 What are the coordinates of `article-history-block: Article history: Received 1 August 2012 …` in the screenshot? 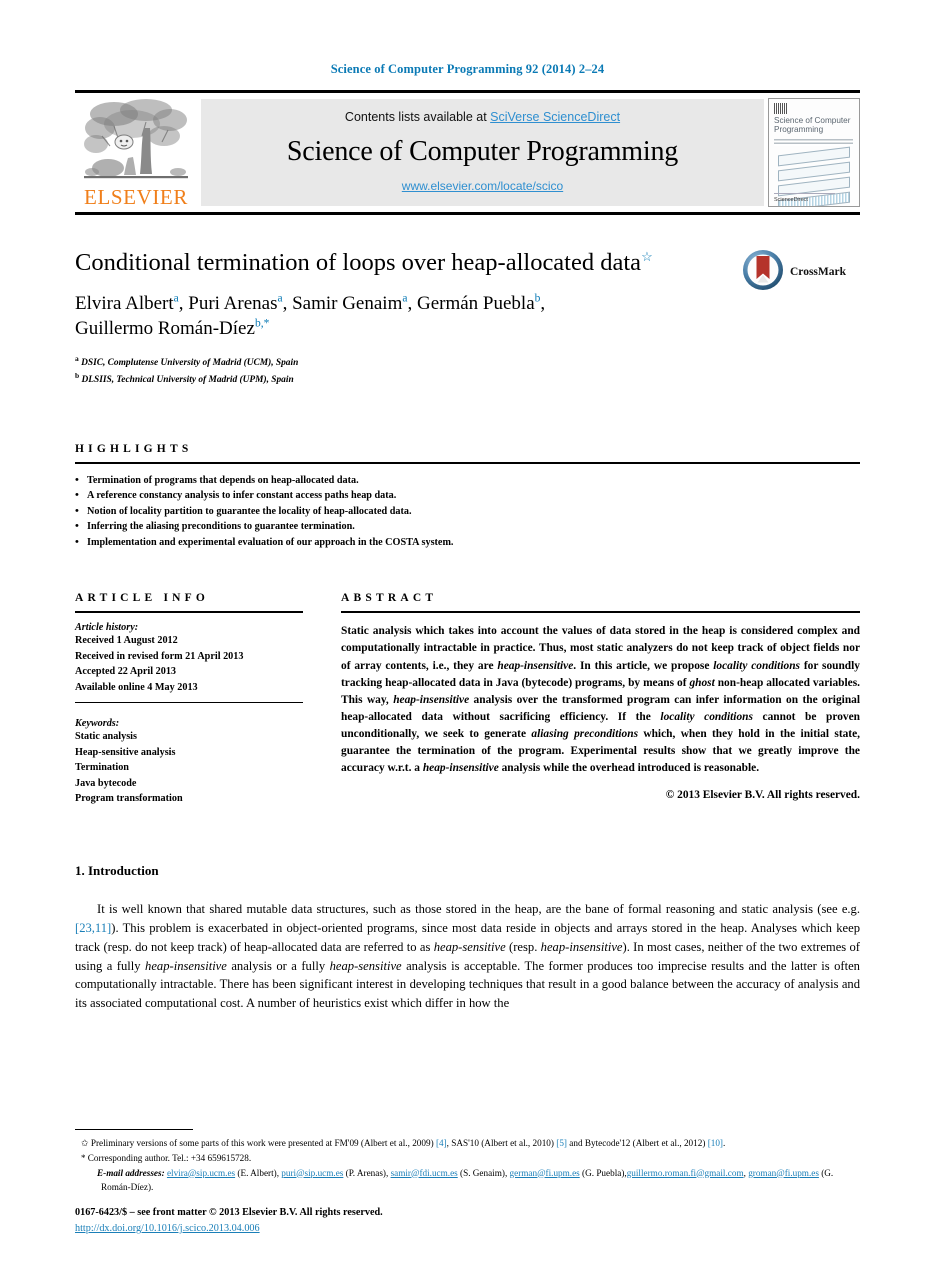 It's located at (189, 658).